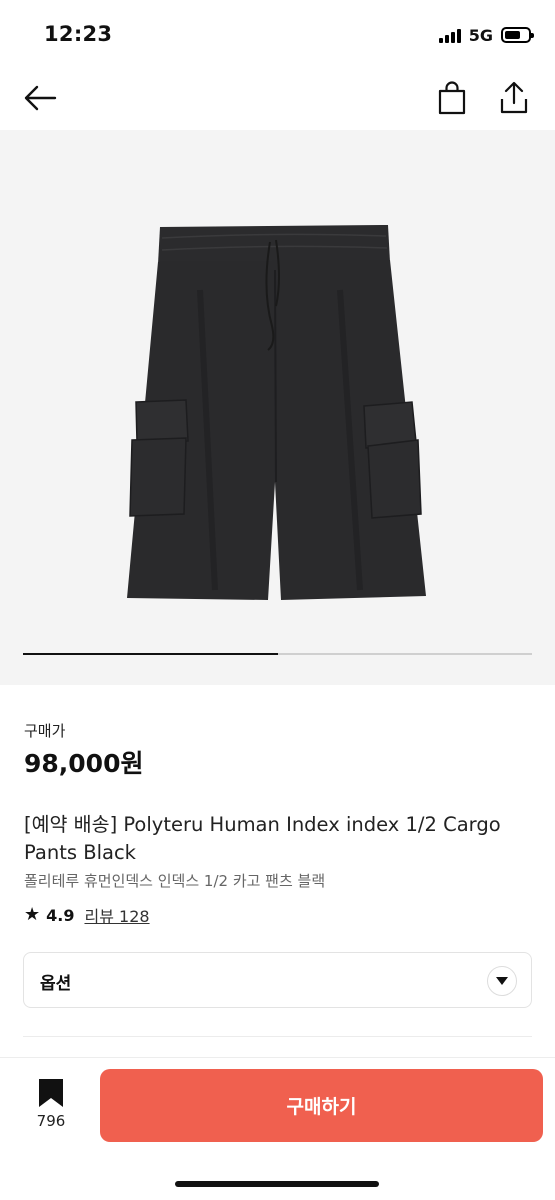 This screenshot has height=1200, width=555. I want to click on carousel-progress-bar, so click(277, 654).